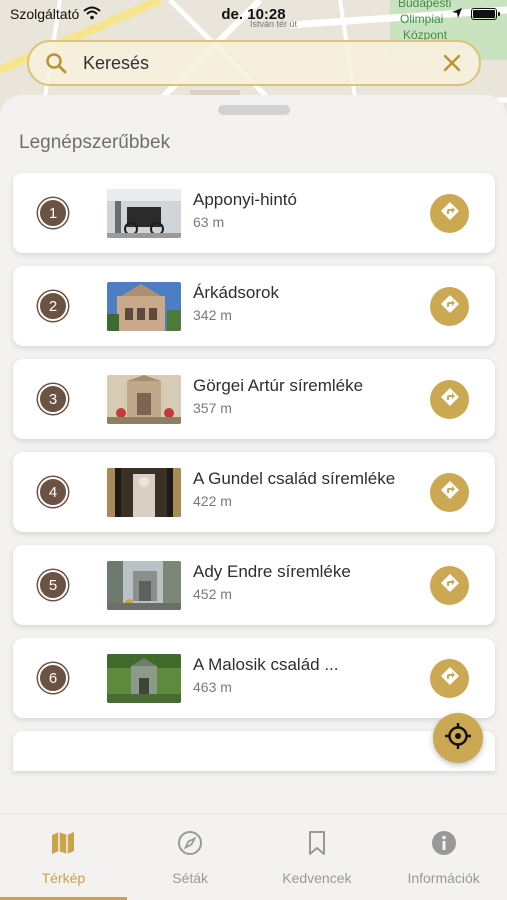  I want to click on place-distance: 342 m, so click(212, 315).